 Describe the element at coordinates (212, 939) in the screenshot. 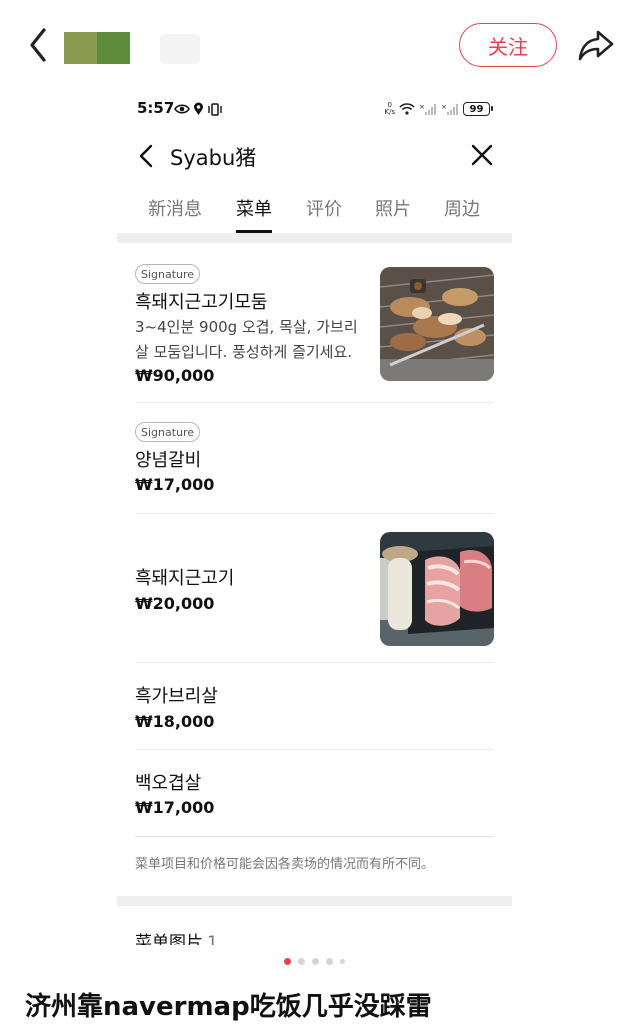

I see `menu-photos-count: 1` at that location.